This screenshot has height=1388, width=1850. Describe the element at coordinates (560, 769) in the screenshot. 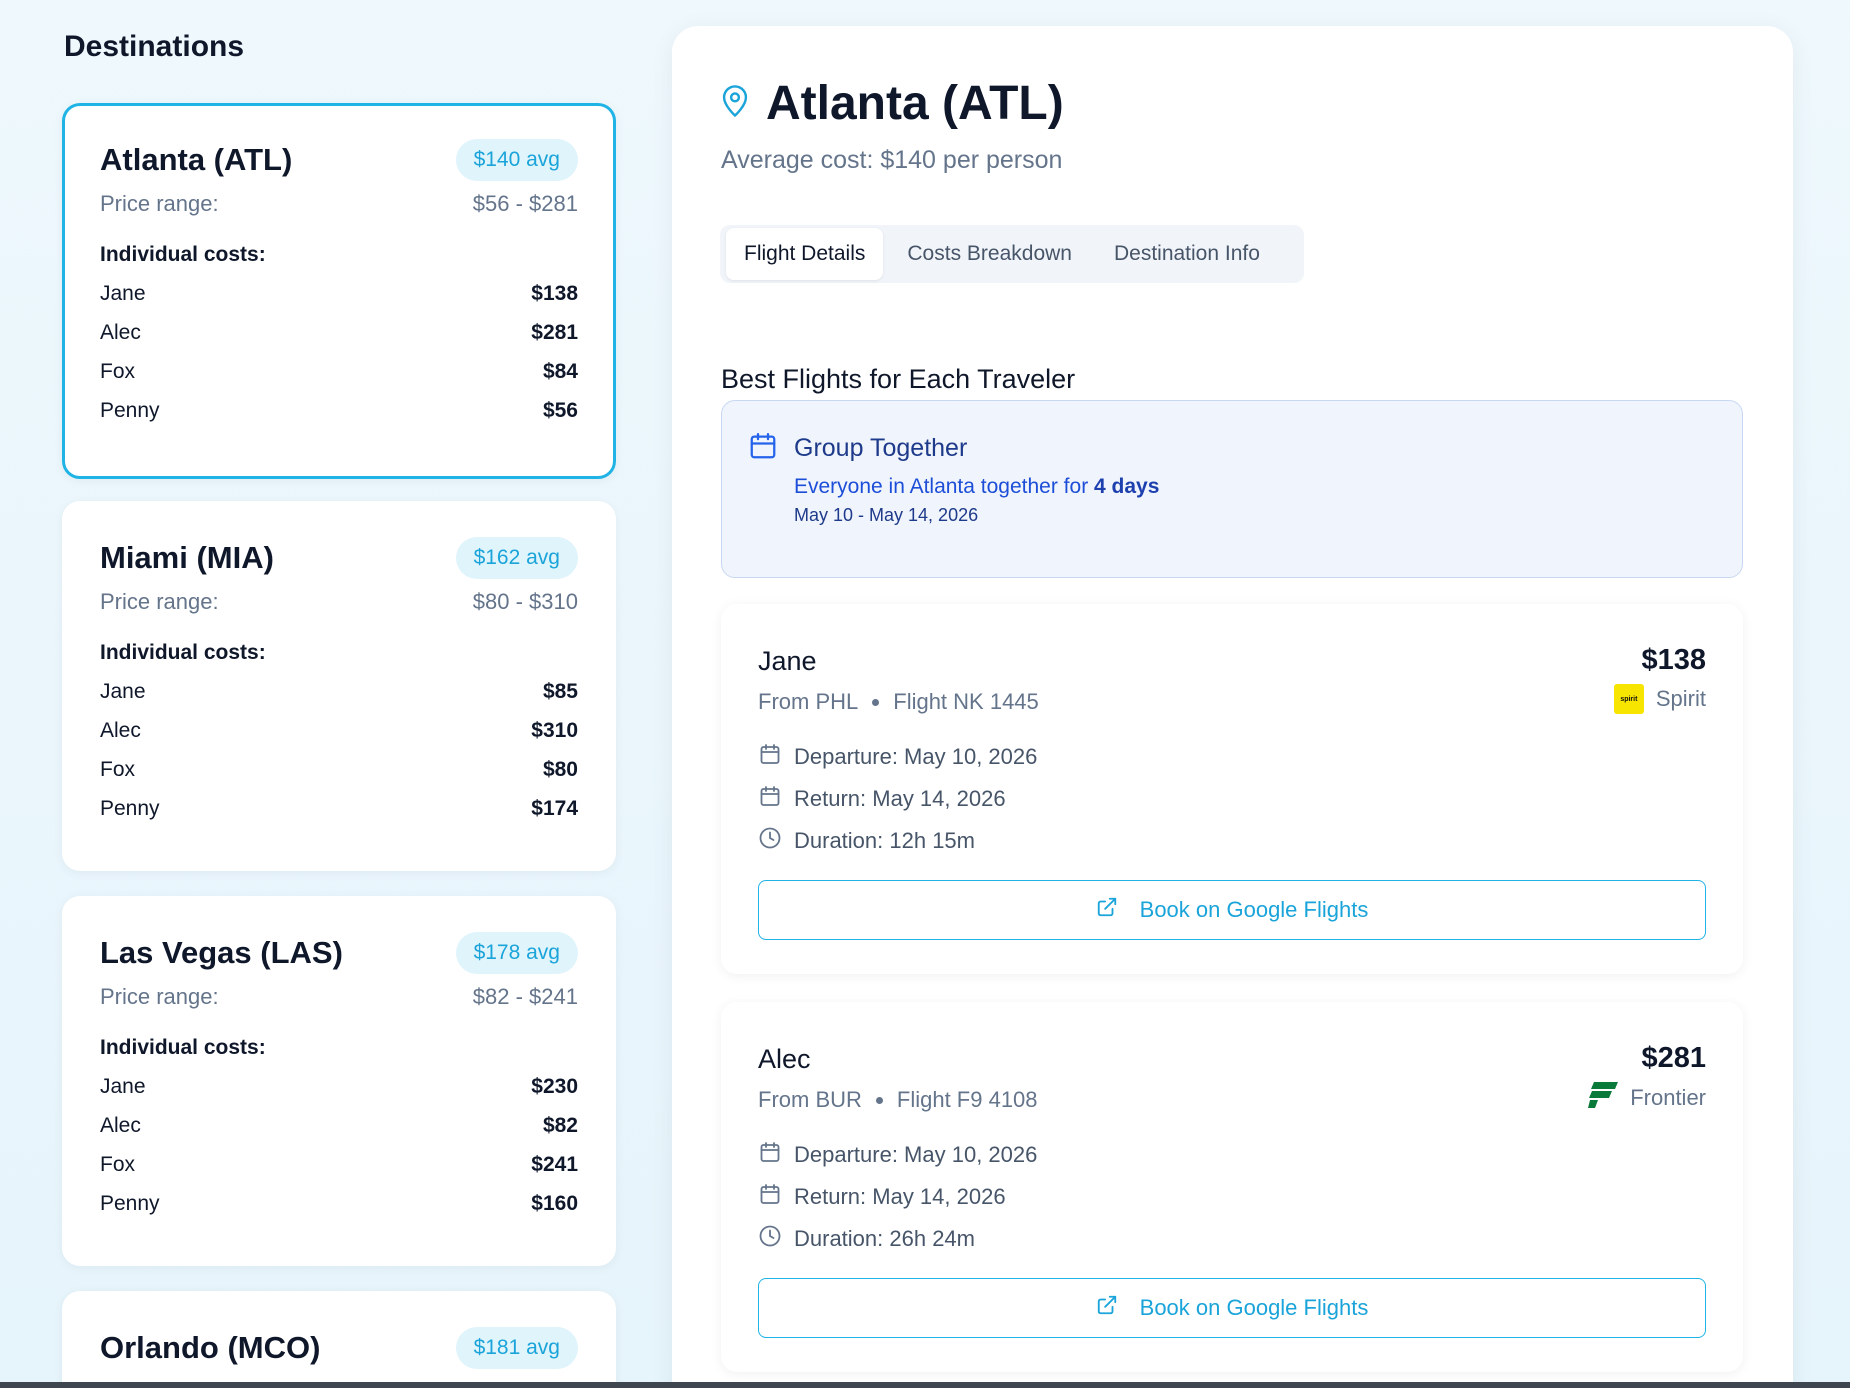

I see `traveler-cost: $80` at that location.